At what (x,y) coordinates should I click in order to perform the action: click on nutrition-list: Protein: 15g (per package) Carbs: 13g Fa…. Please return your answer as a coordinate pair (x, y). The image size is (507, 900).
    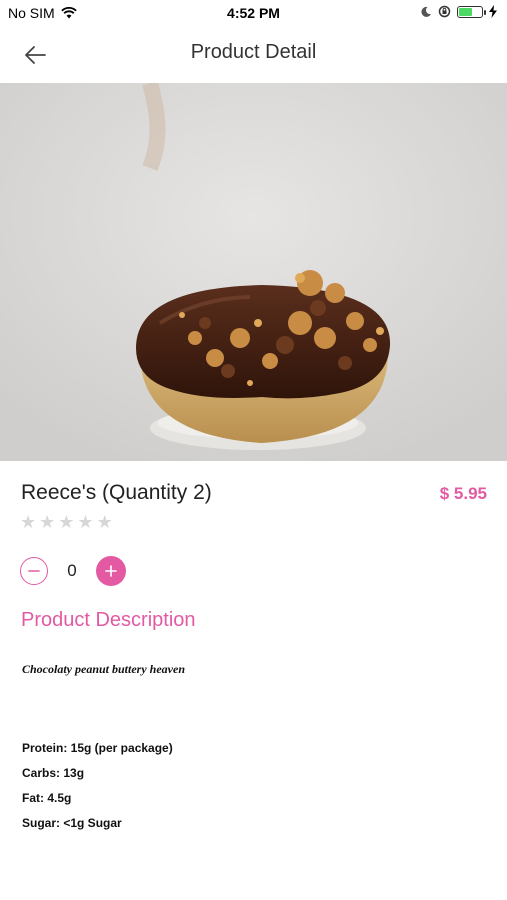
    Looking at the image, I should click on (97, 791).